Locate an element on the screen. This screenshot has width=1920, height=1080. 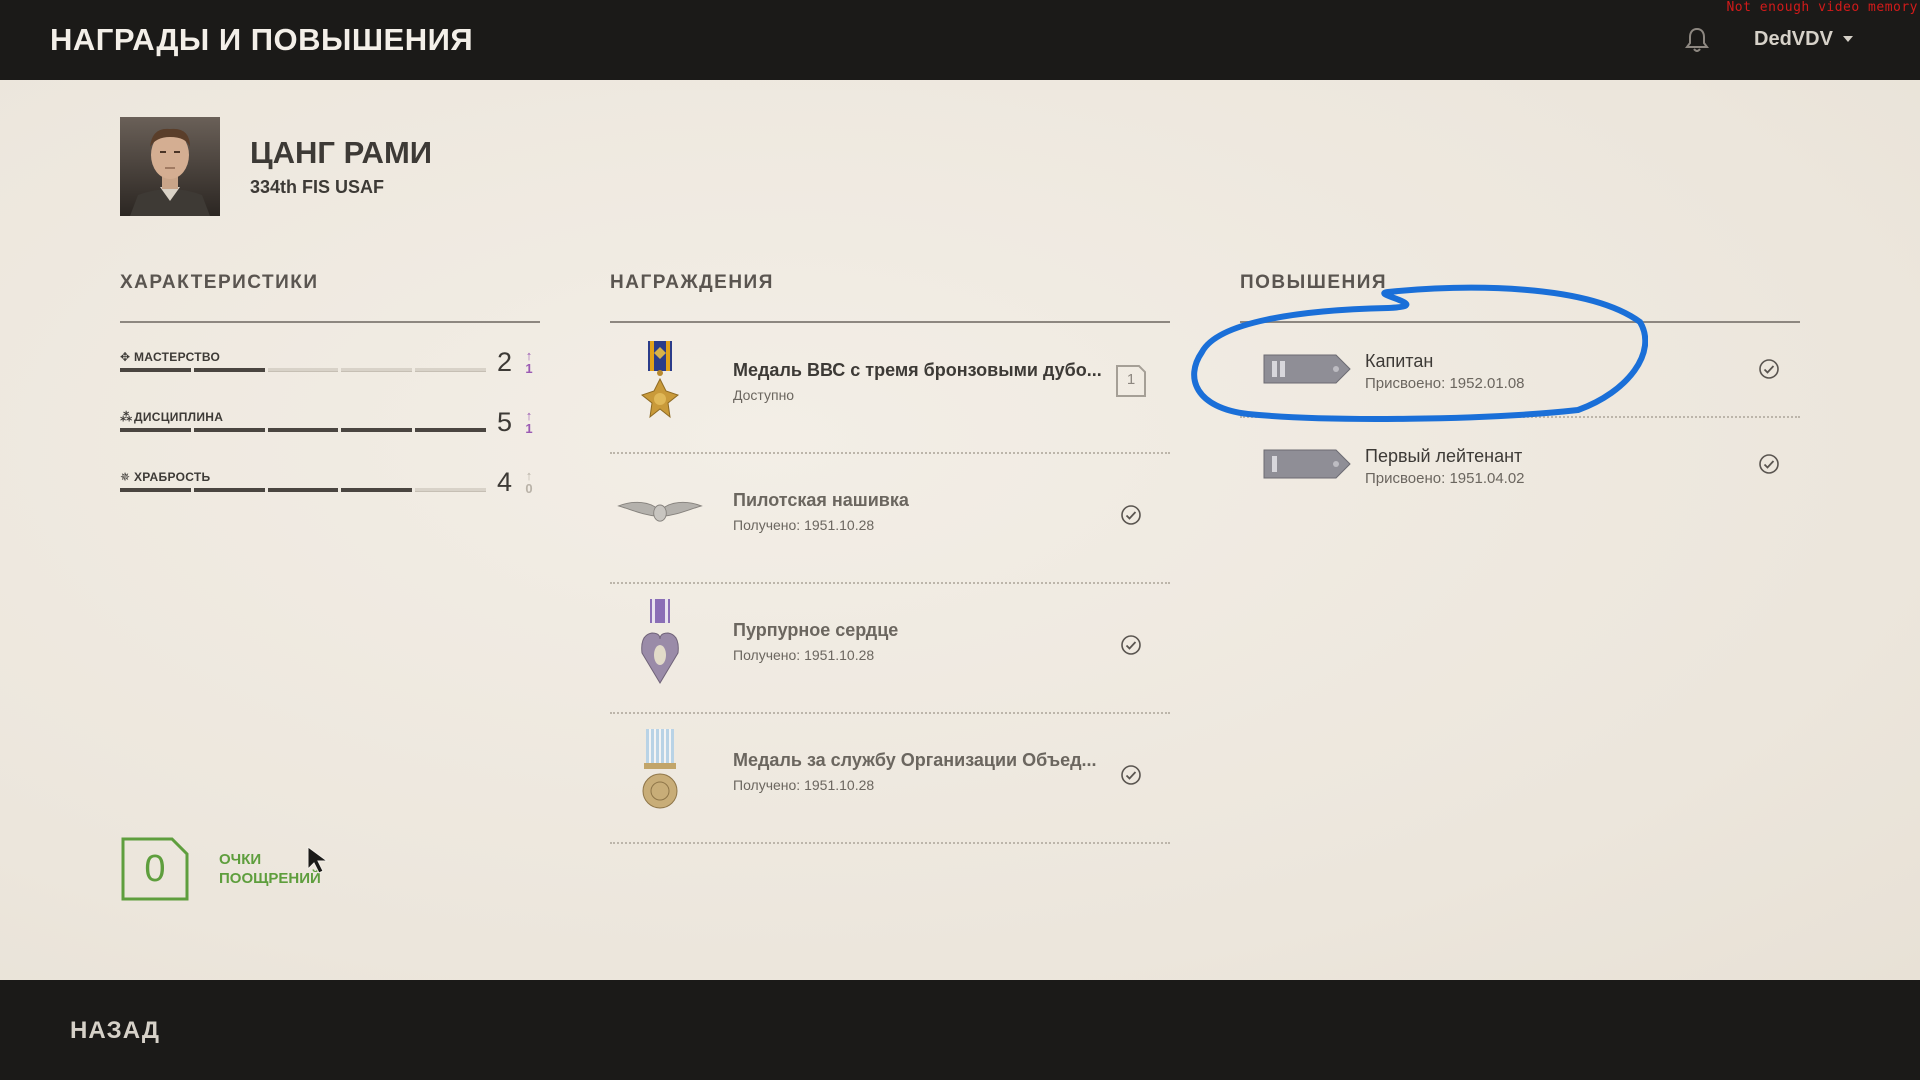
mastery-icon: ✥ is located at coordinates (125, 357).